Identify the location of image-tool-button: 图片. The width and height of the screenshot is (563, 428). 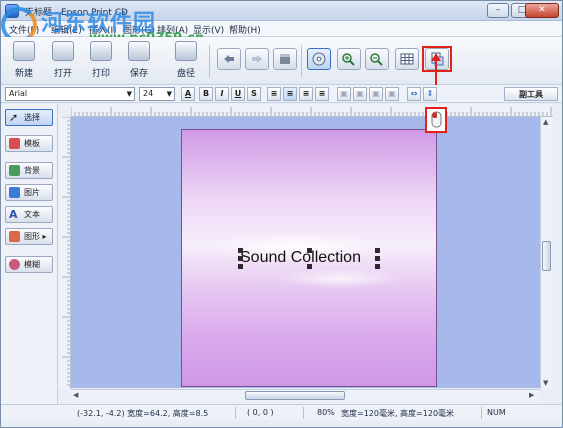
(29, 192).